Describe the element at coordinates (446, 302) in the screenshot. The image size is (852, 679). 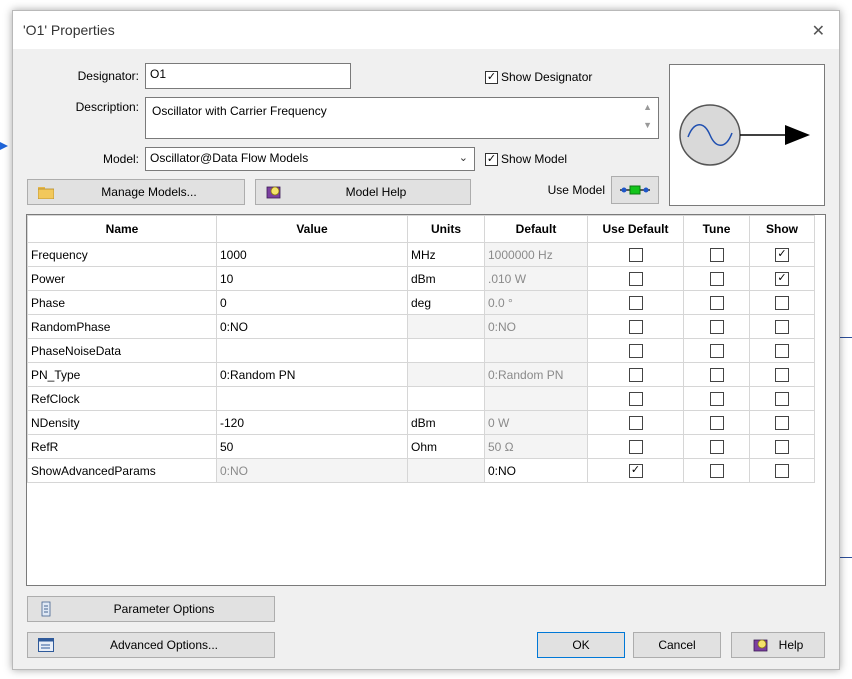
I see `param-units-cell: deg` at that location.